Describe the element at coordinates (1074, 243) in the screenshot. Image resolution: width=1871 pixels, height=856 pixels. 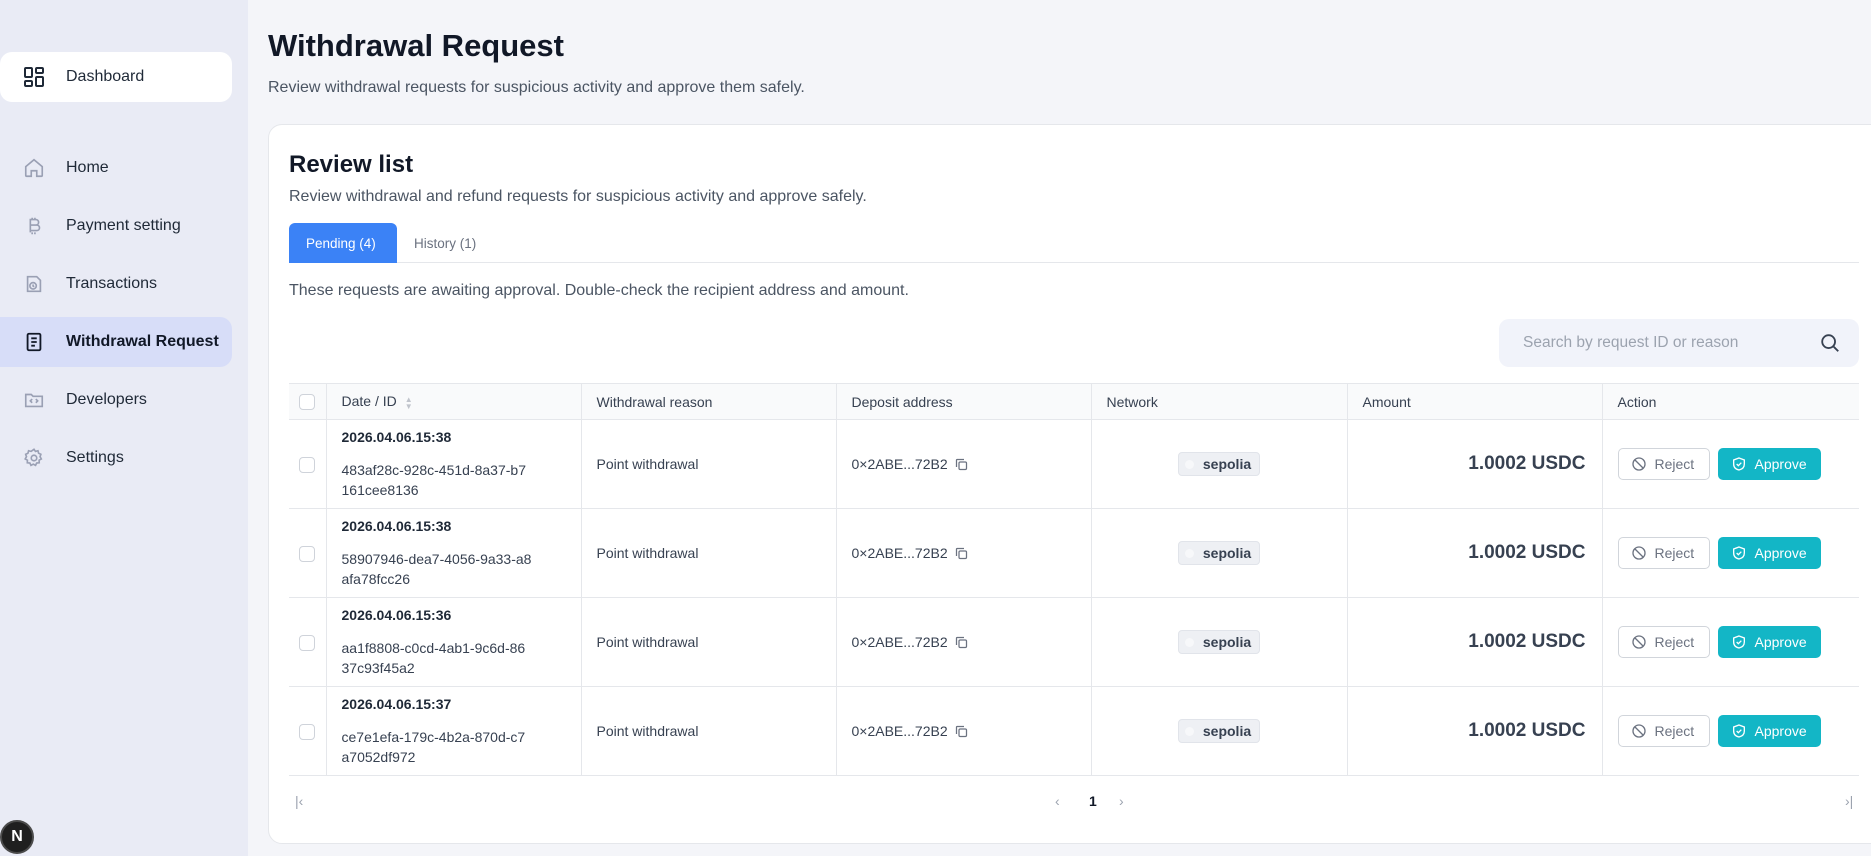
I see `tab-bar: Pending (4) History (1)` at that location.